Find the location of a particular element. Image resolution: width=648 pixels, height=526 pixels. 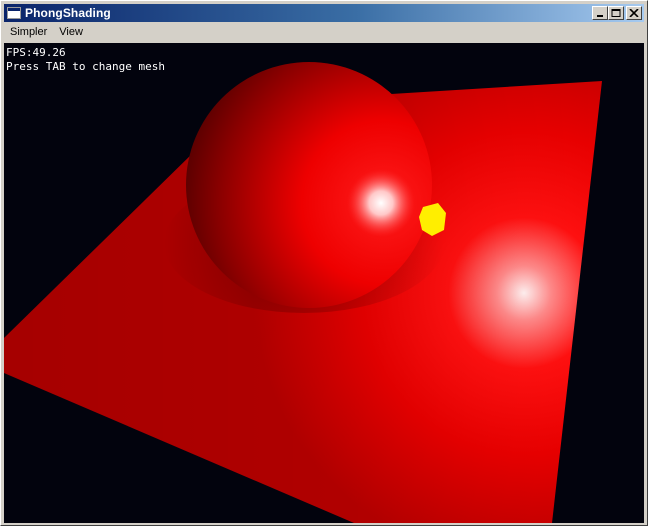

window-controls is located at coordinates (617, 13).